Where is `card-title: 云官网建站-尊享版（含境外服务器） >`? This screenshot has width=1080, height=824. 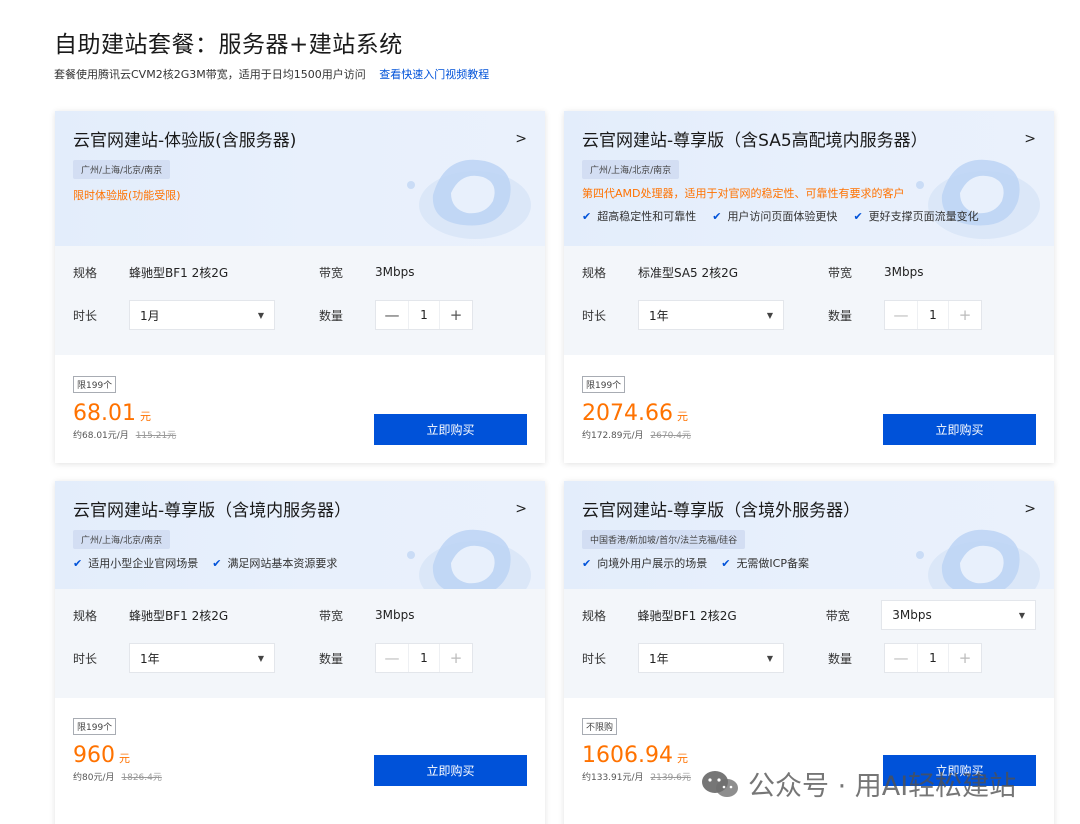
card-title: 云官网建站-尊享版（含境外服务器） > is located at coordinates (809, 509).